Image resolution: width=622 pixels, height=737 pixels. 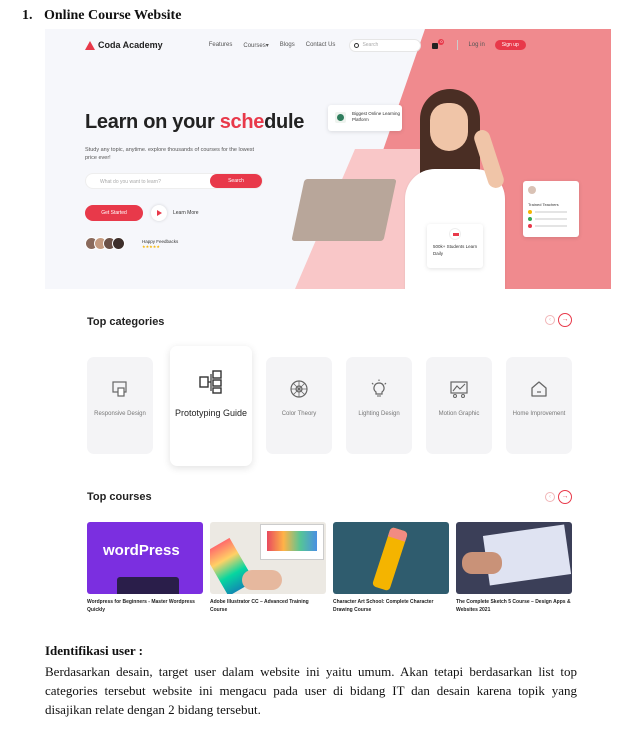 What do you see at coordinates (459, 389) in the screenshot?
I see `motion-icon` at bounding box center [459, 389].